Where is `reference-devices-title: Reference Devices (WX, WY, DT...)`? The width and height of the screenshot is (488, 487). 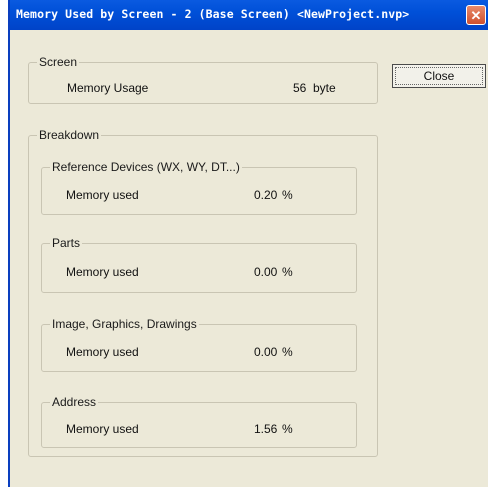 reference-devices-title: Reference Devices (WX, WY, DT...) is located at coordinates (146, 167).